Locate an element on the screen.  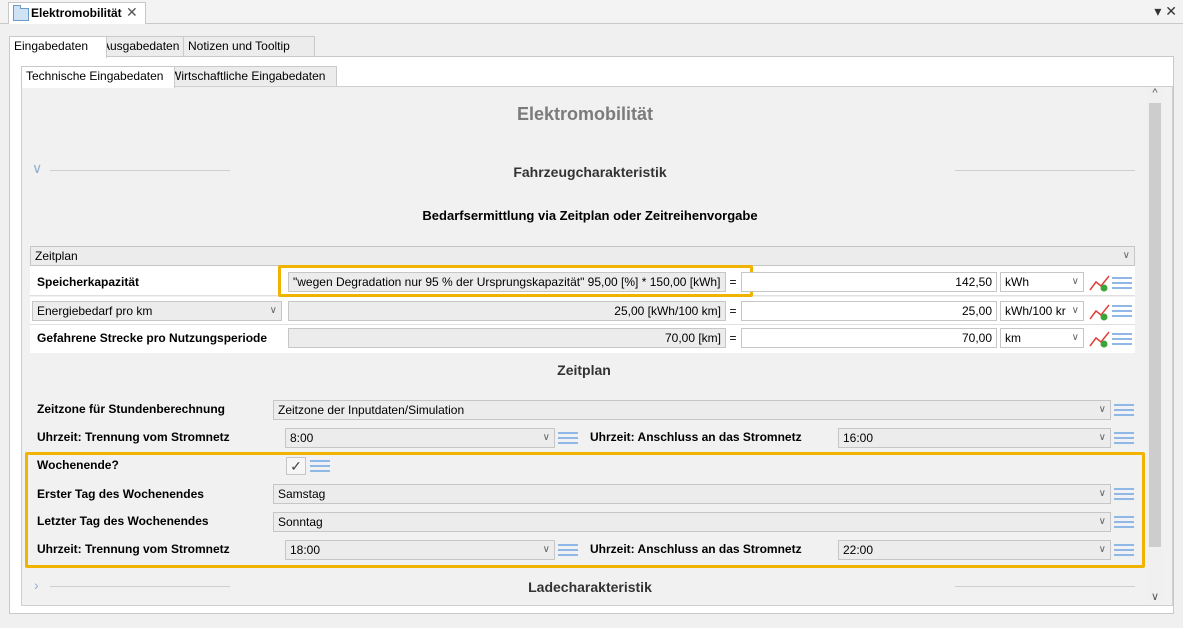
select-energiebedarf: Energiebedarf pro km ∨ is located at coordinates (157, 311).